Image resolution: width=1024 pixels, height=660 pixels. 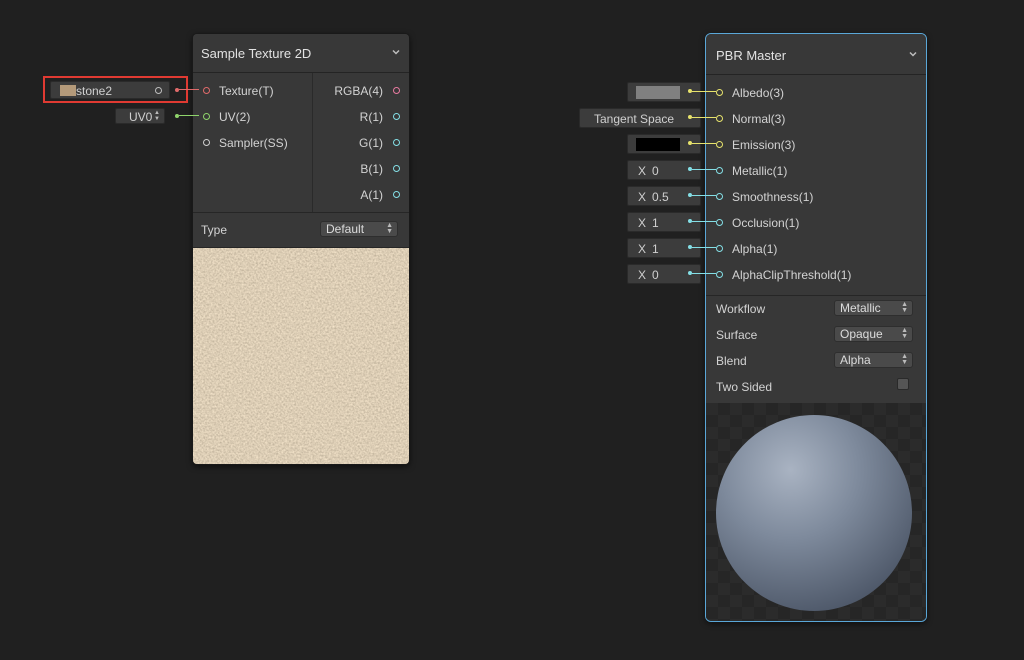 What do you see at coordinates (704, 91) in the screenshot?
I see `albedo-wire` at bounding box center [704, 91].